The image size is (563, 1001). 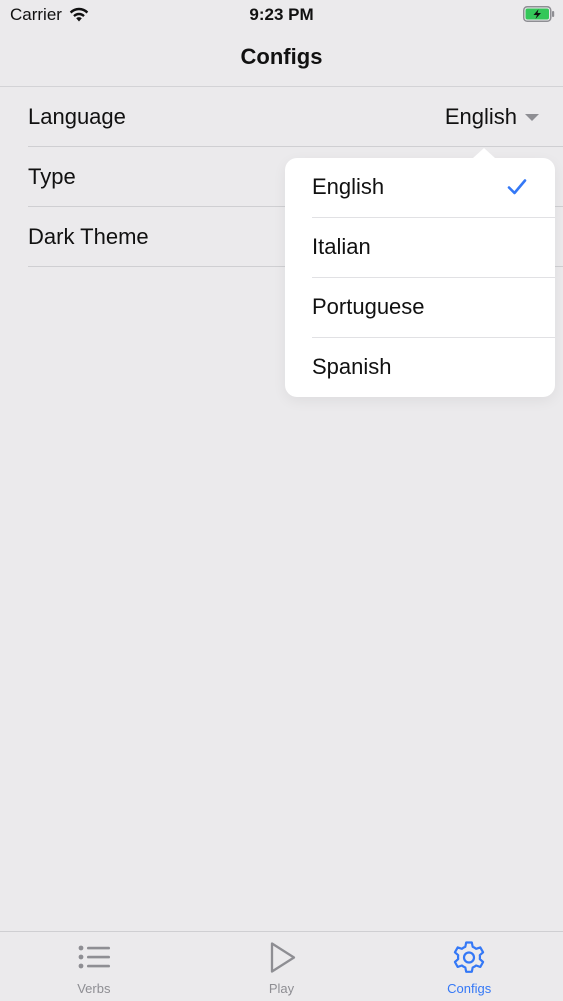 I want to click on checkmark-icon, so click(x=517, y=187).